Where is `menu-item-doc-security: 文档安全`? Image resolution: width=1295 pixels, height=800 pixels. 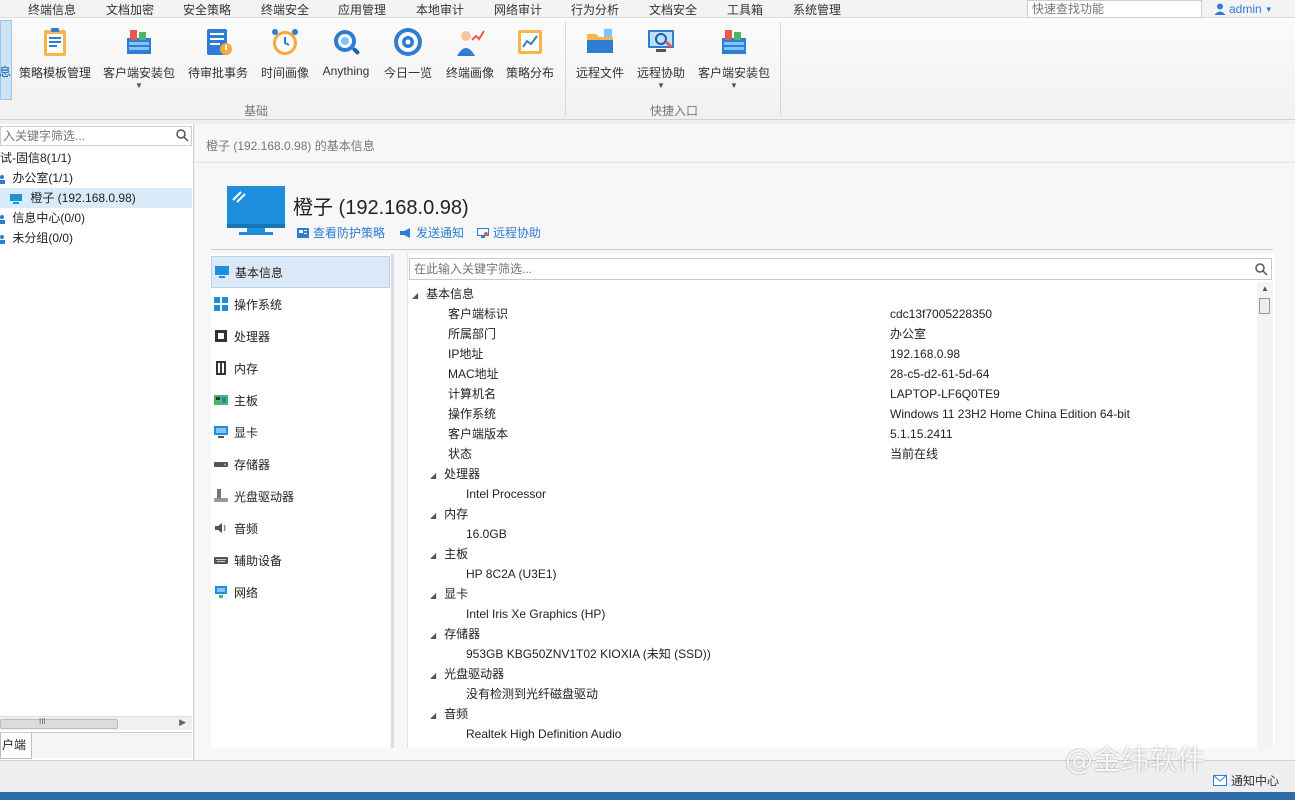 menu-item-doc-security: 文档安全 is located at coordinates (673, 9).